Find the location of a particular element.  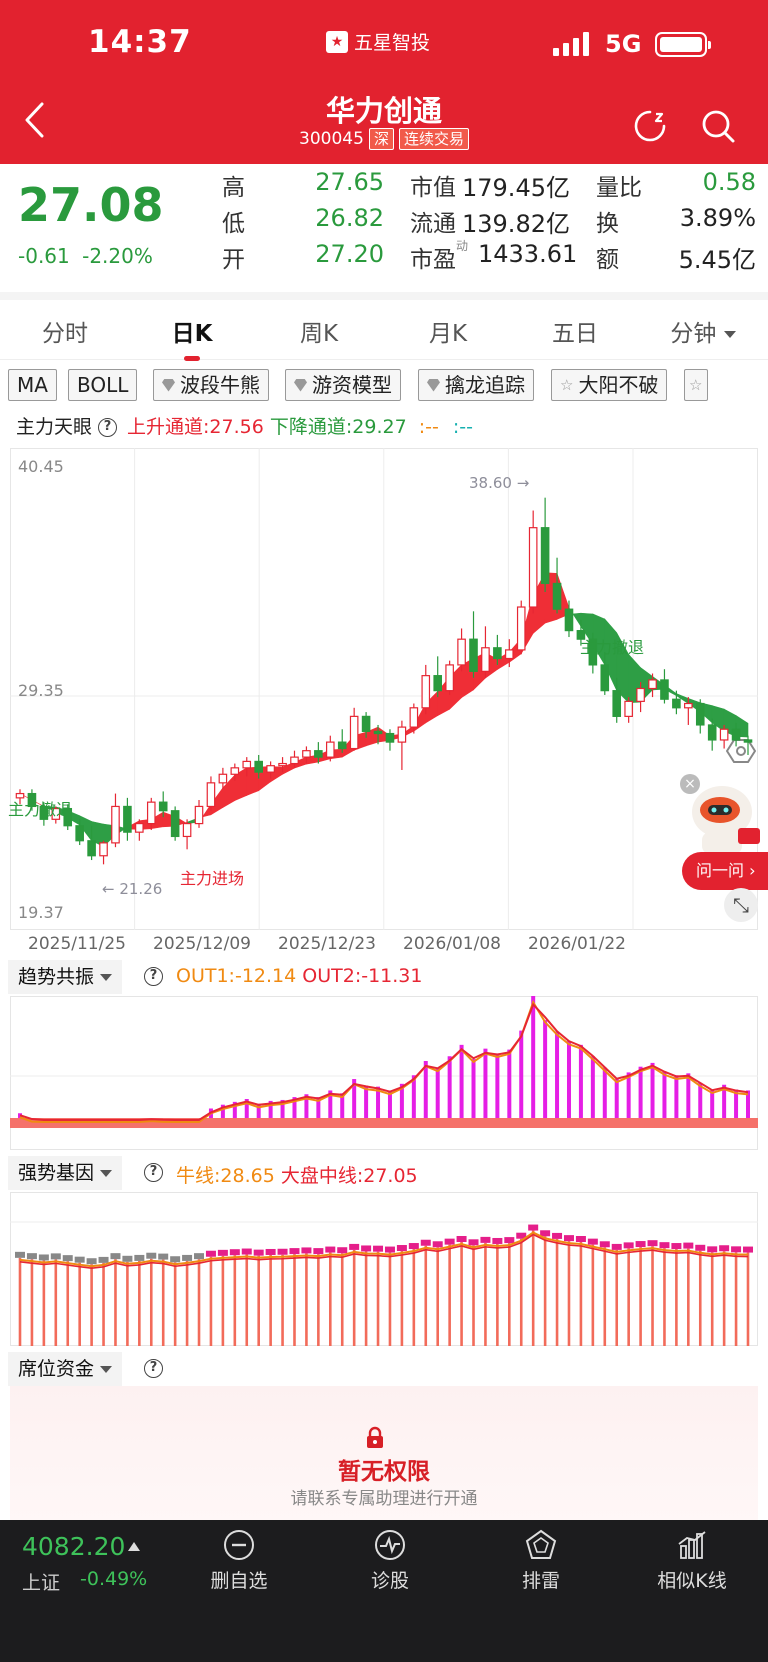

tab-monthly-k: 月K is located at coordinates (448, 331).